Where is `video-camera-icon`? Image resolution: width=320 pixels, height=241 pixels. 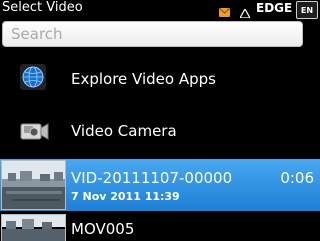
video-camera-icon is located at coordinates (34, 131).